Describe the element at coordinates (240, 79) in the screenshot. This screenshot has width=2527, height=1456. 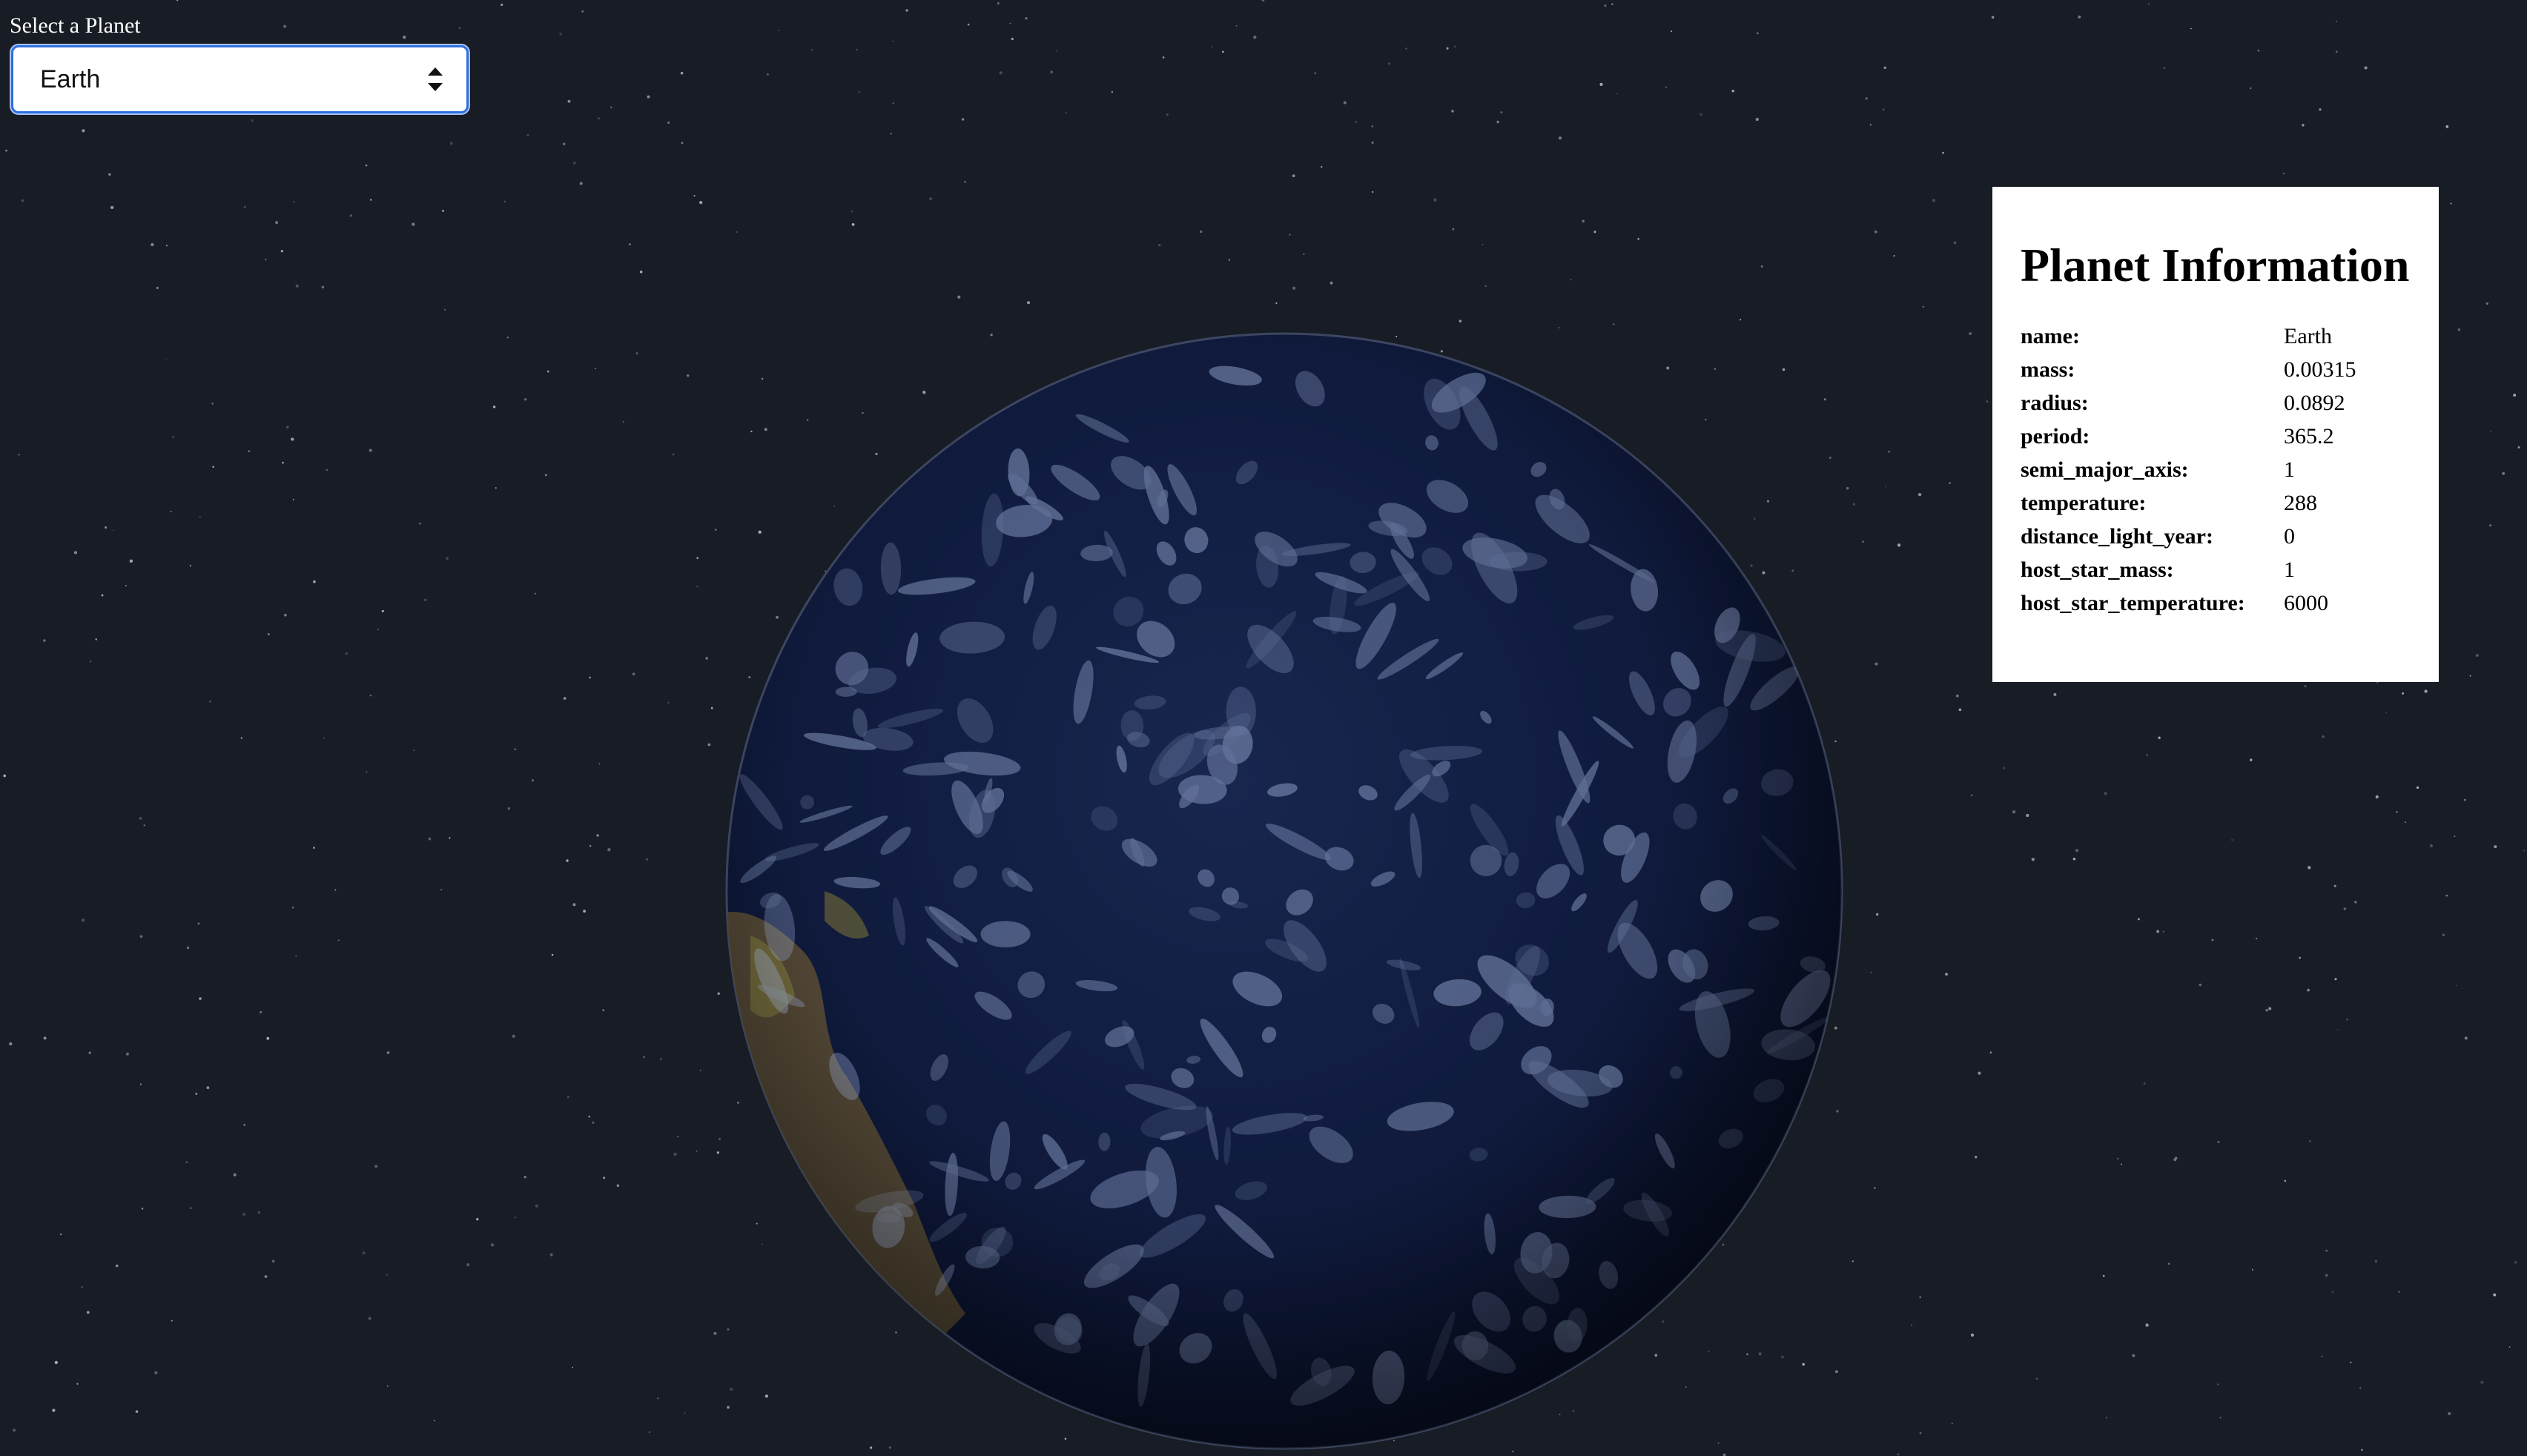
I see `planet-select: Earth` at that location.